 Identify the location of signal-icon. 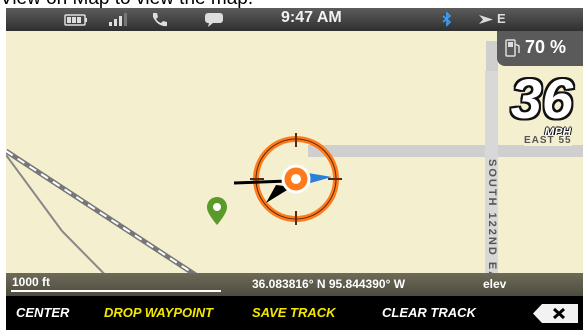
(118, 19).